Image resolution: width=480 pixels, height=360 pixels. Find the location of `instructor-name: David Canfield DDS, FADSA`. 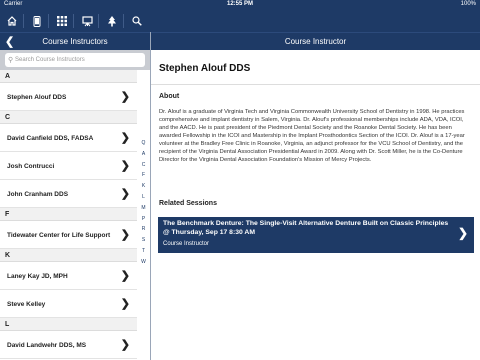

instructor-name: David Canfield DDS, FADSA is located at coordinates (50, 138).